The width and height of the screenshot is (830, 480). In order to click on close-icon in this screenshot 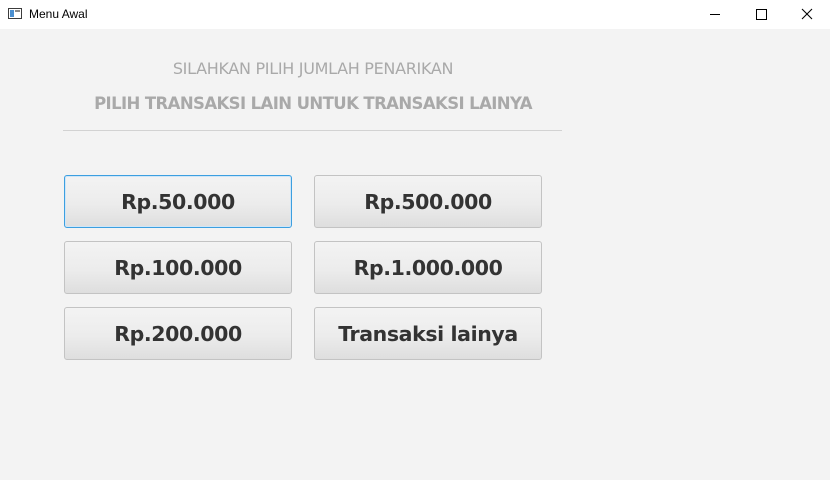, I will do `click(807, 14)`.